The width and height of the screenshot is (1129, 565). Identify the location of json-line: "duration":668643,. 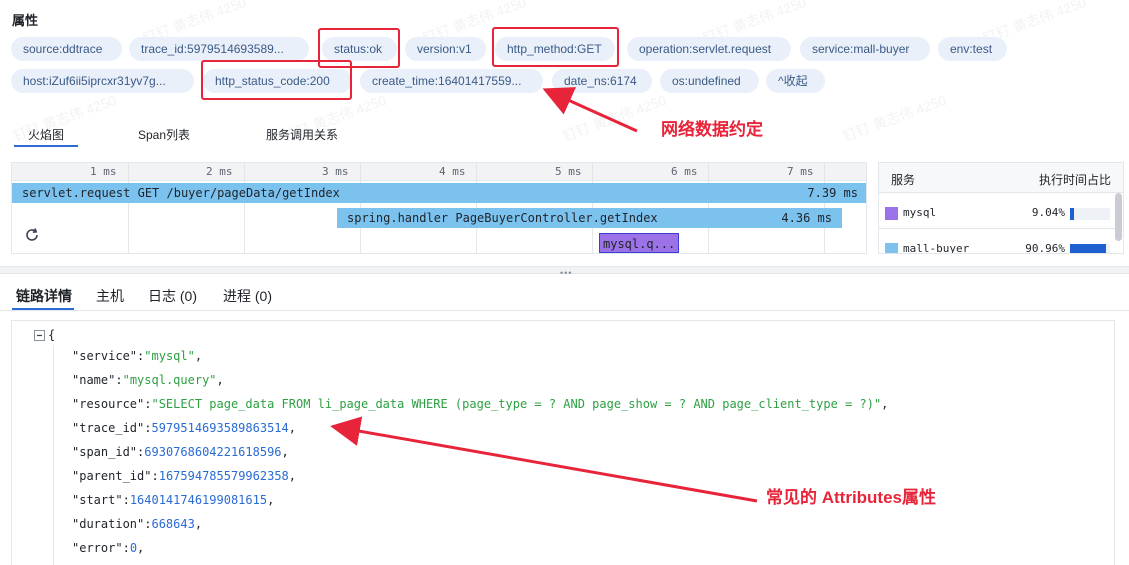
(137, 524).